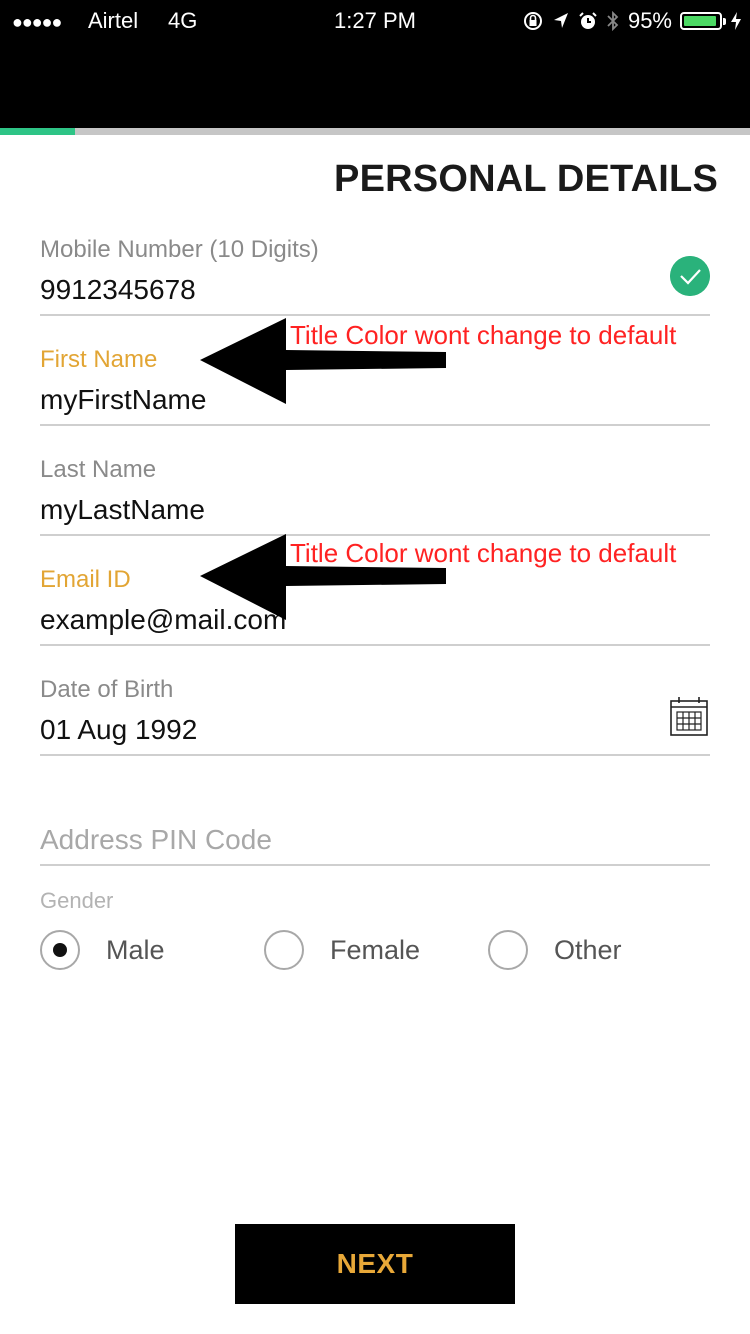 The width and height of the screenshot is (750, 1334). What do you see at coordinates (613, 21) in the screenshot?
I see `bluetooth-icon` at bounding box center [613, 21].